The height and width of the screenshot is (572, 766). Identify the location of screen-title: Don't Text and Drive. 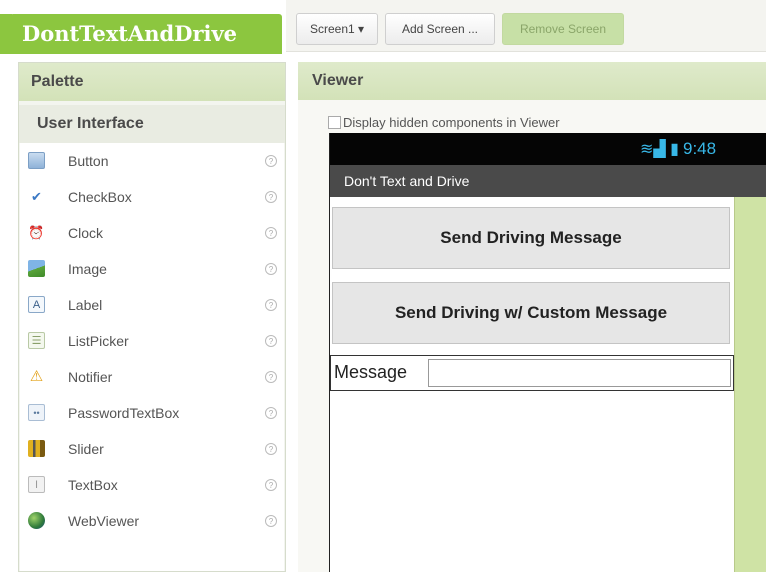
(548, 181).